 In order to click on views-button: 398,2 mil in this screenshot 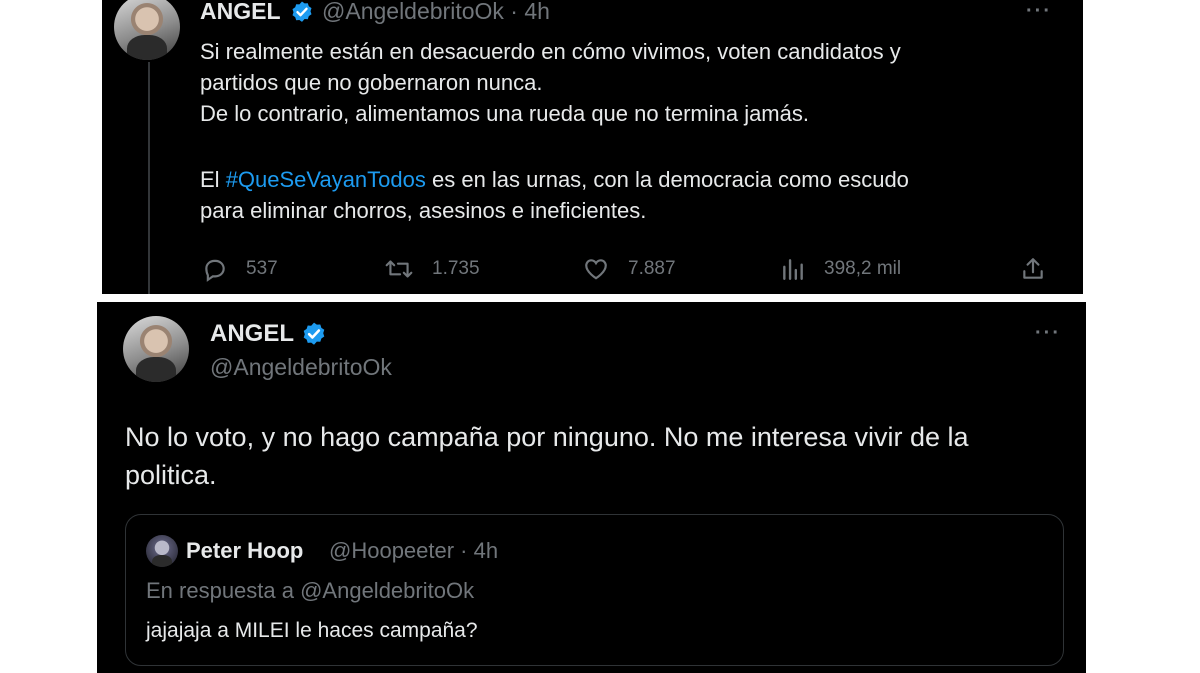, I will do `click(840, 269)`.